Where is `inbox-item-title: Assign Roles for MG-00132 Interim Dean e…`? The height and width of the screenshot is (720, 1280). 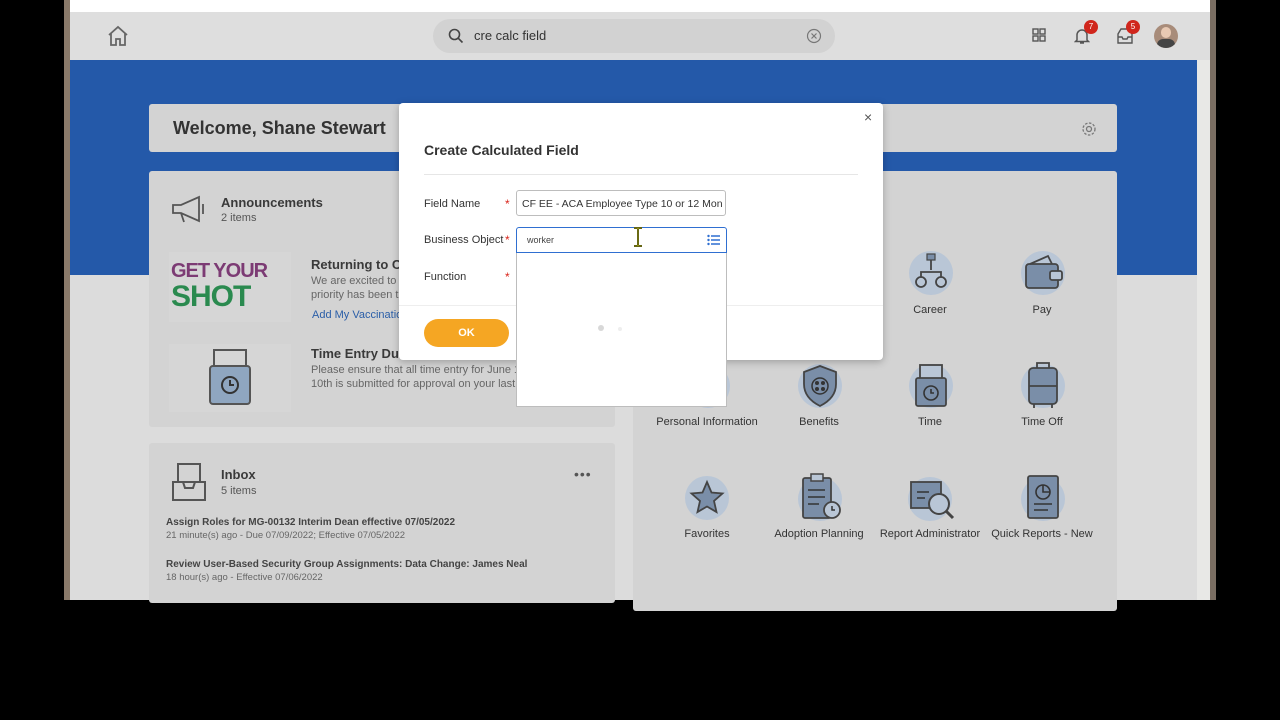
inbox-item-title: Assign Roles for MG-00132 Interim Dean e… is located at coordinates (310, 522).